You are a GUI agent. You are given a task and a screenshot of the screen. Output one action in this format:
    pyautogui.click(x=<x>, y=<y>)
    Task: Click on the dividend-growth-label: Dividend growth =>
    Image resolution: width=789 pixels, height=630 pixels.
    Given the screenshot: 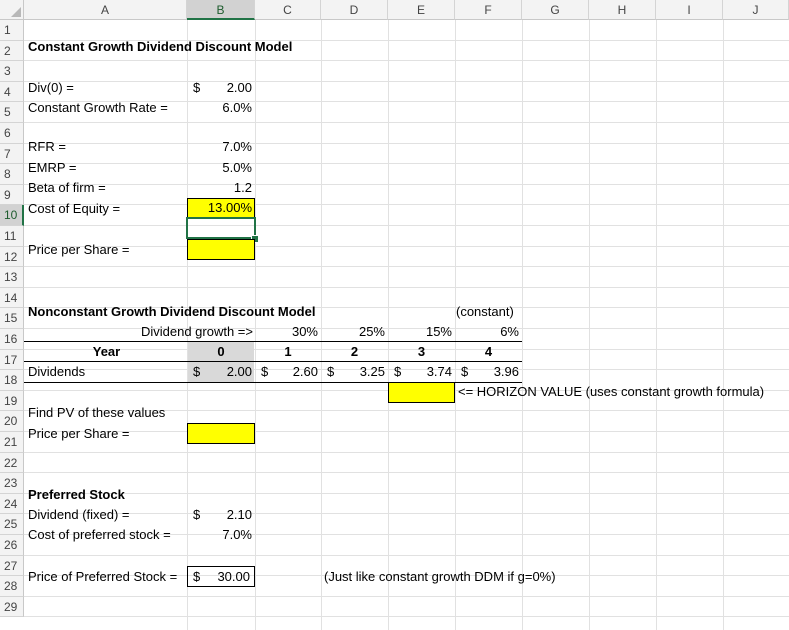 What is the action you would take?
    pyautogui.click(x=156, y=332)
    